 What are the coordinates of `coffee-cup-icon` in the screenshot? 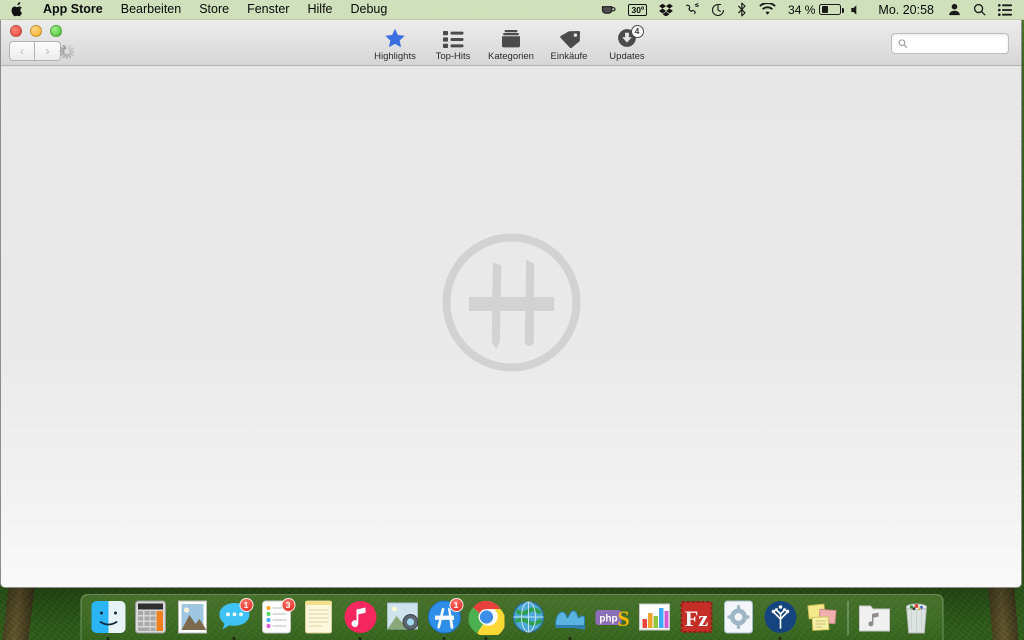 It's located at (608, 9).